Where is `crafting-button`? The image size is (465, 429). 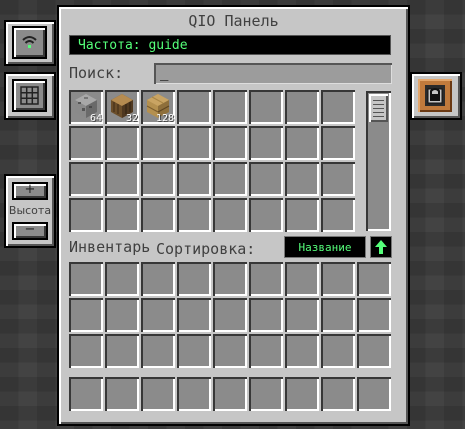
crafting-button is located at coordinates (29, 95).